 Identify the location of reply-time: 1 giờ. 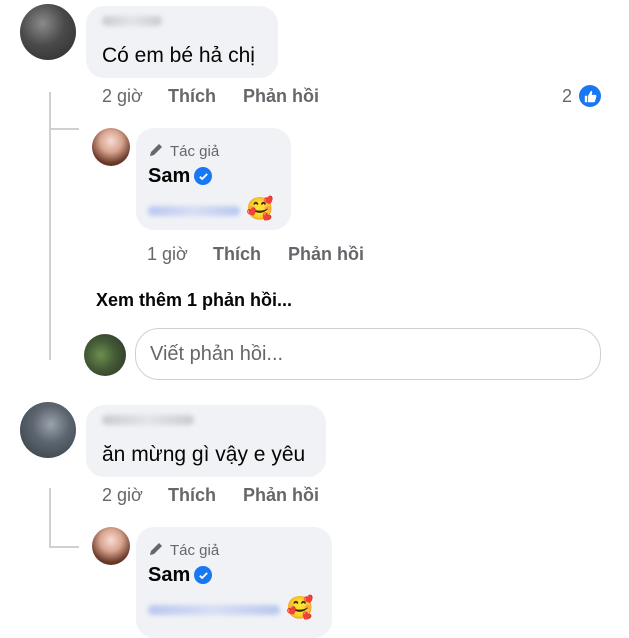
(167, 254).